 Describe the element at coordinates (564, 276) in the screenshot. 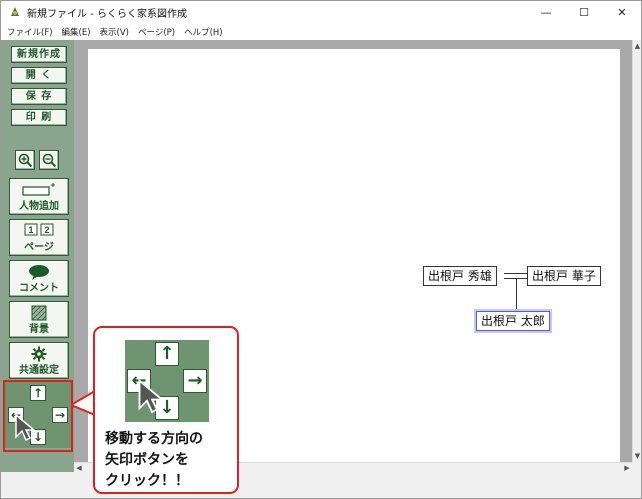

I see `person-box: 出根戸 華子` at that location.